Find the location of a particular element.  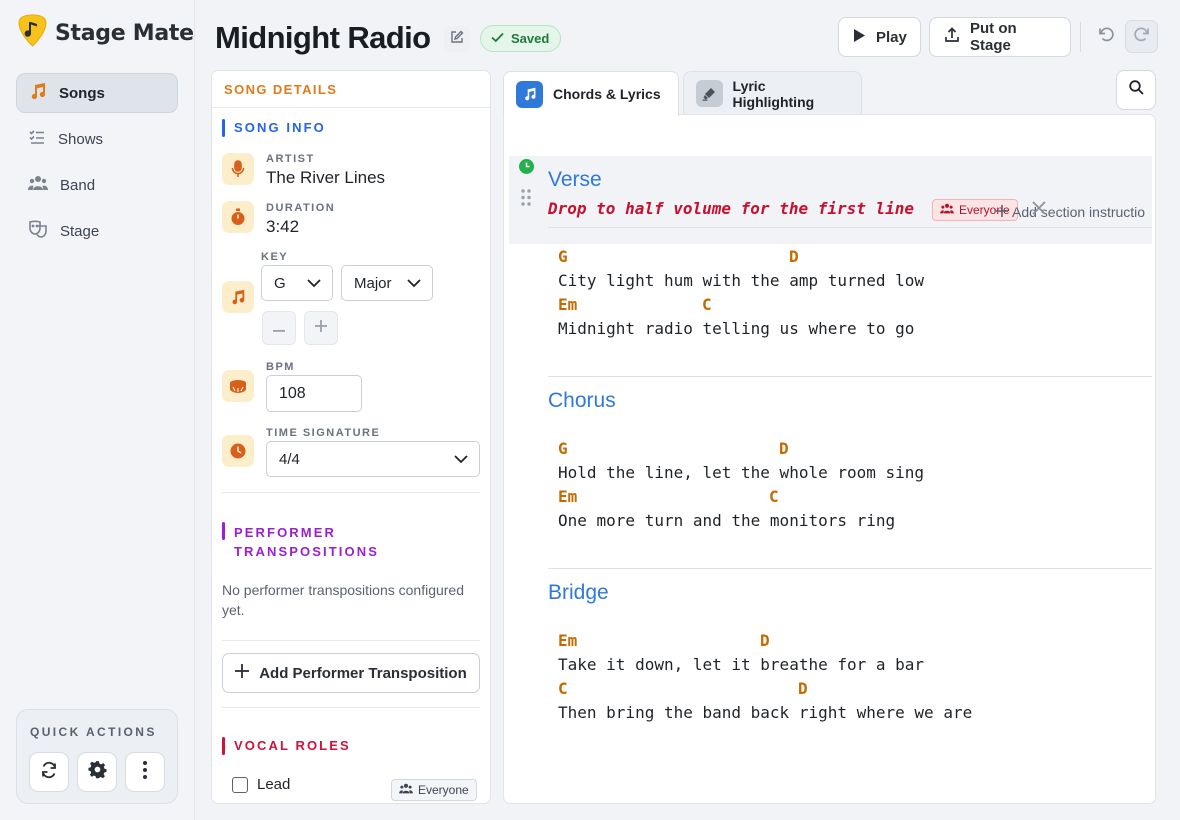

lyric-line: Take it down, let it breathe for a bar is located at coordinates (741, 664).